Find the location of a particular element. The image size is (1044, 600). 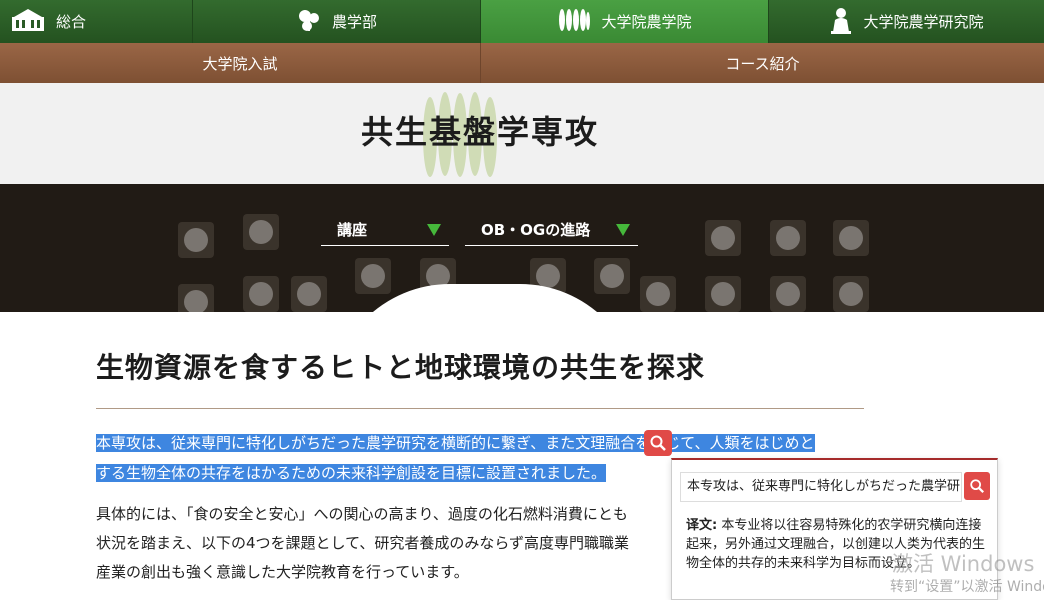

activation-watermark-subtitle: 转到“设置”以激活 Windows。 is located at coordinates (967, 587).